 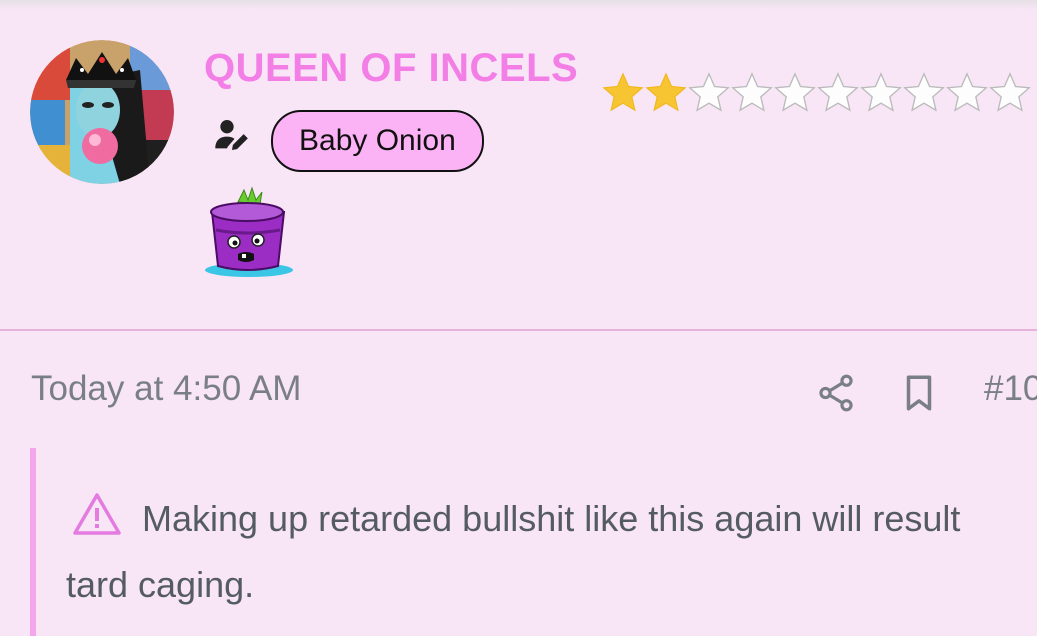 What do you see at coordinates (249, 231) in the screenshot?
I see `purple-onion-emoji` at bounding box center [249, 231].